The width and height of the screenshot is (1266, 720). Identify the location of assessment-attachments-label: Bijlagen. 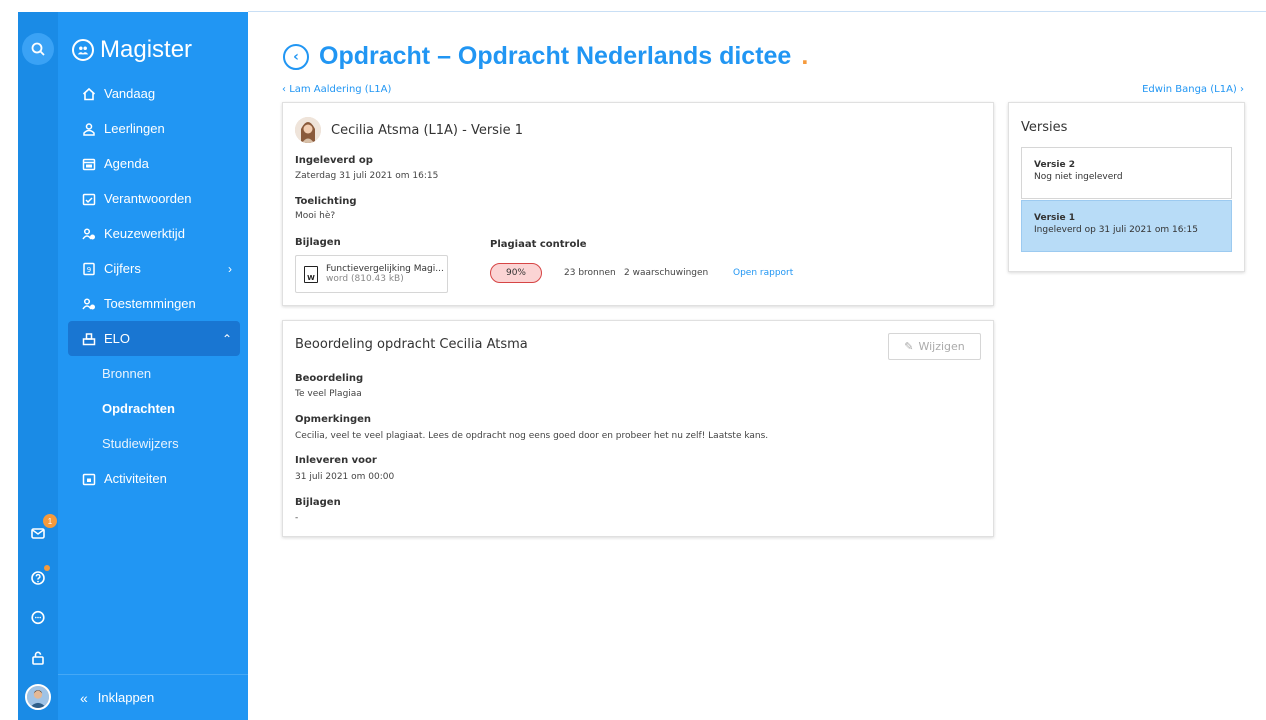
(318, 502).